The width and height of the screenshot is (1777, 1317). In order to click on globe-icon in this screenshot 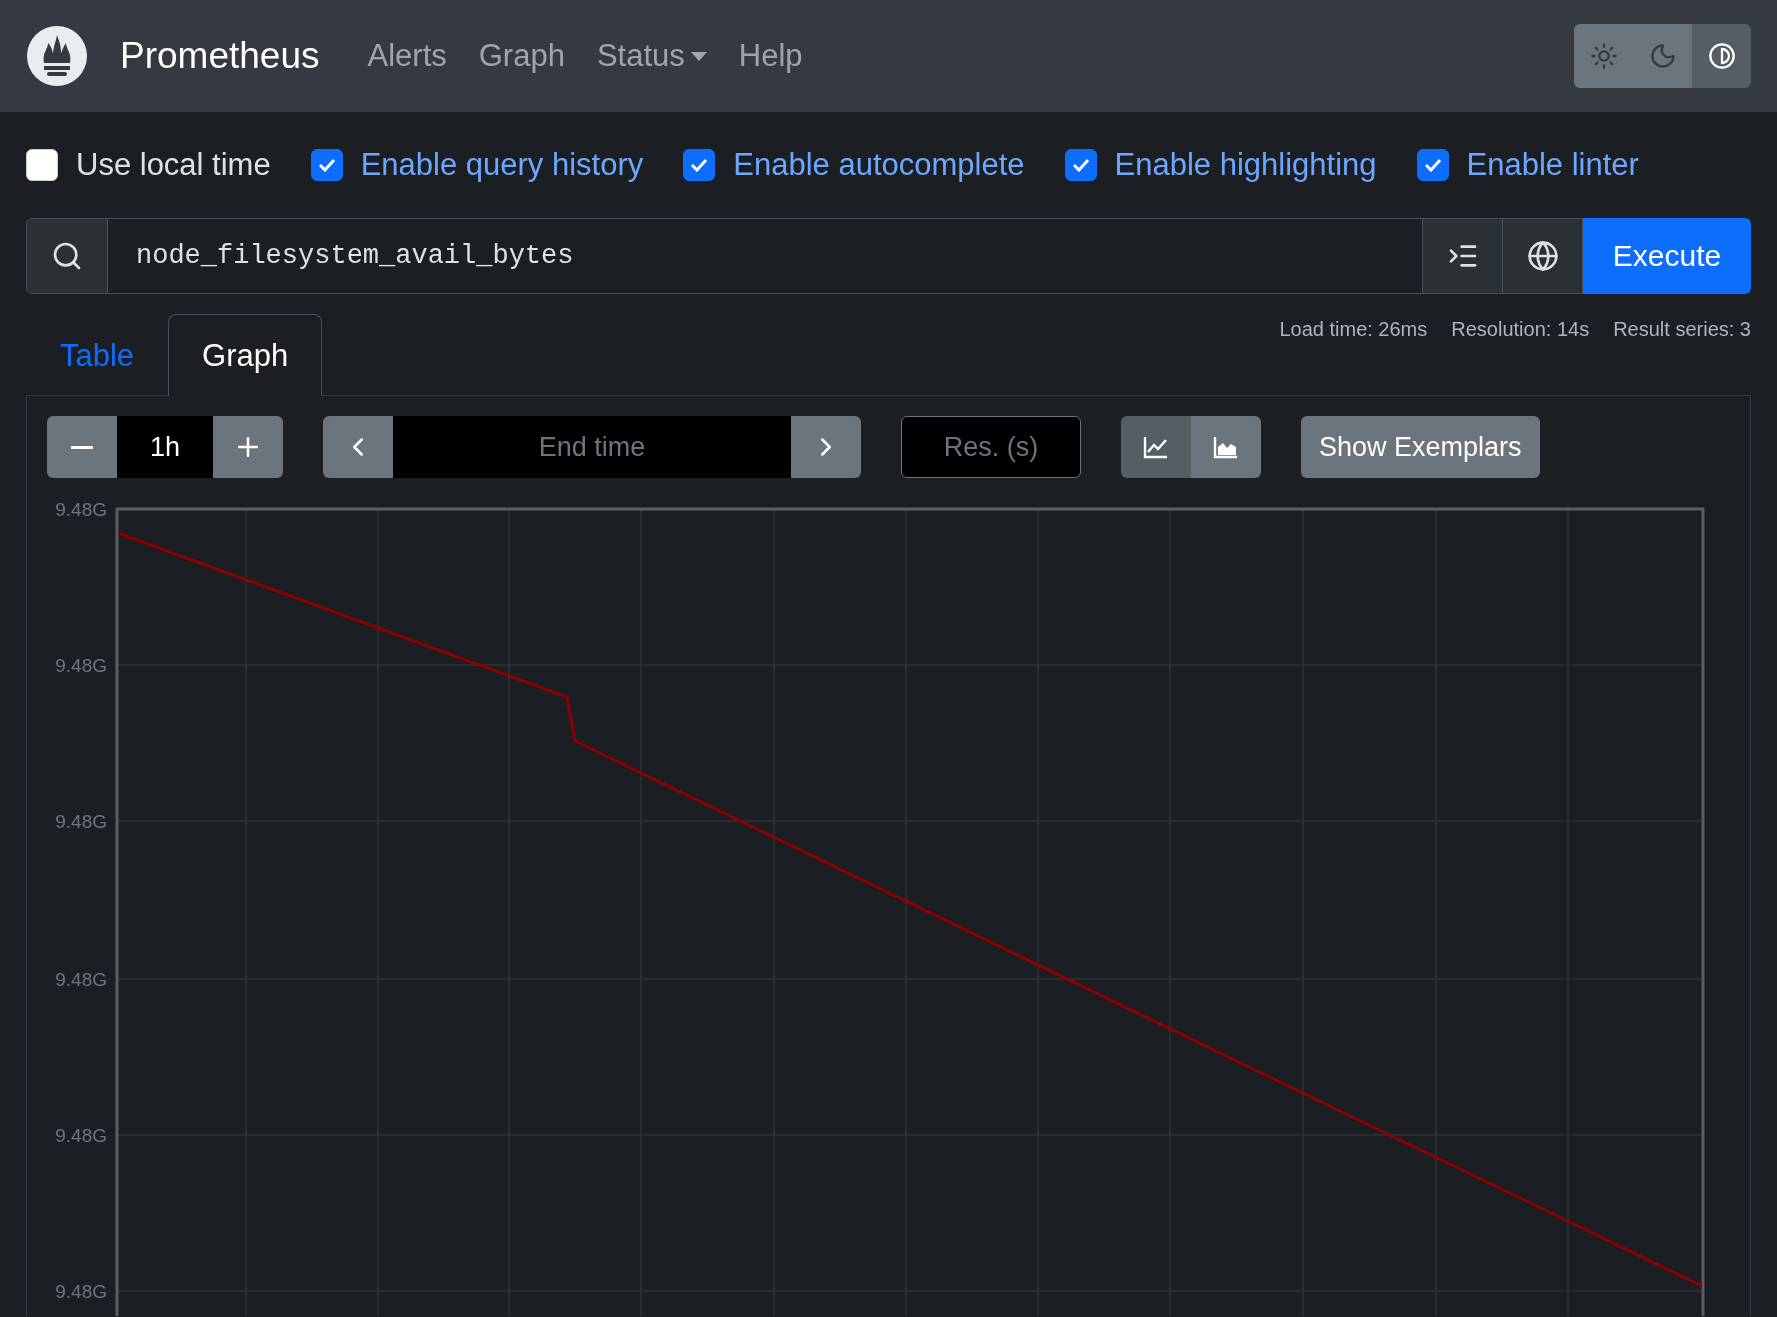, I will do `click(1542, 256)`.